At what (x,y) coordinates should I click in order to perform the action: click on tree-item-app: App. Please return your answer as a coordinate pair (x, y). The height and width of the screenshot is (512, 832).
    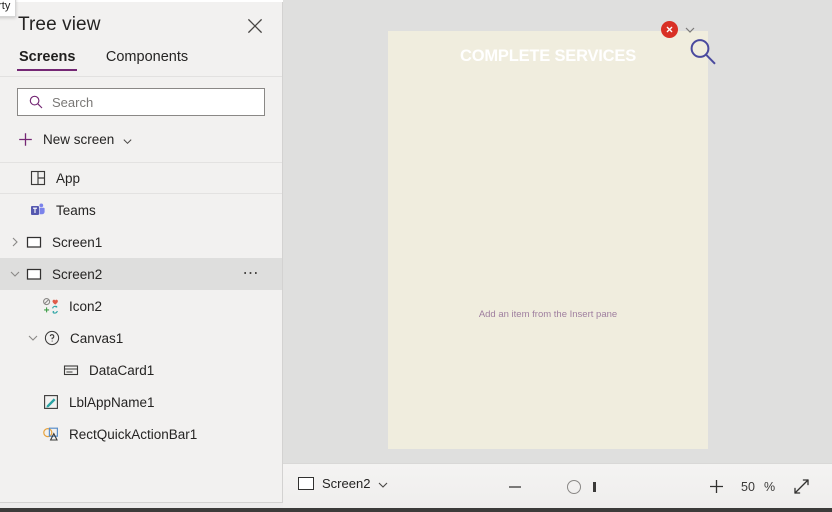
    Looking at the image, I should click on (141, 178).